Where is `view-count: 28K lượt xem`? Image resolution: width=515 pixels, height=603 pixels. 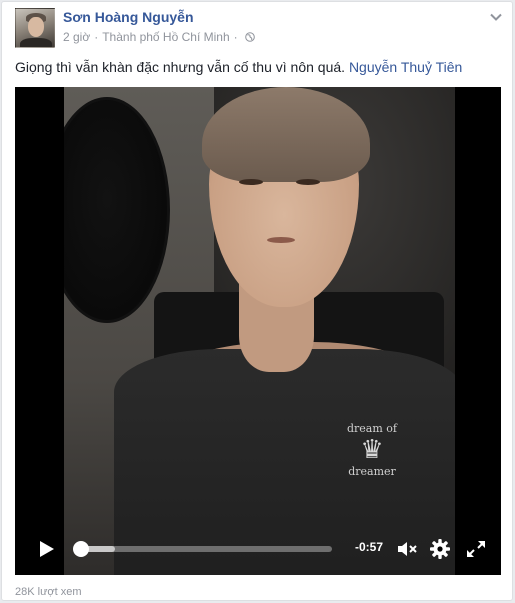
view-count: 28K lượt xem is located at coordinates (48, 592).